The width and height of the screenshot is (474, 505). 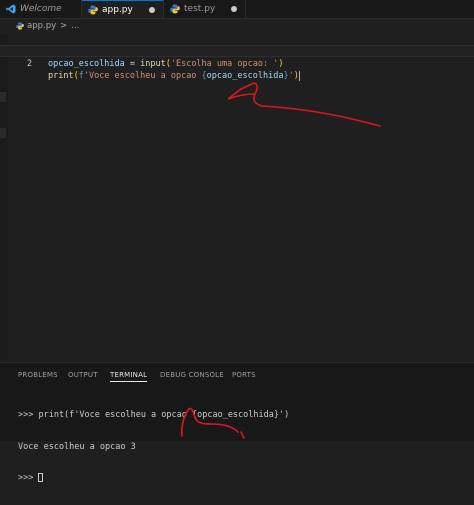 What do you see at coordinates (132, 64) in the screenshot?
I see `token-operator: =` at bounding box center [132, 64].